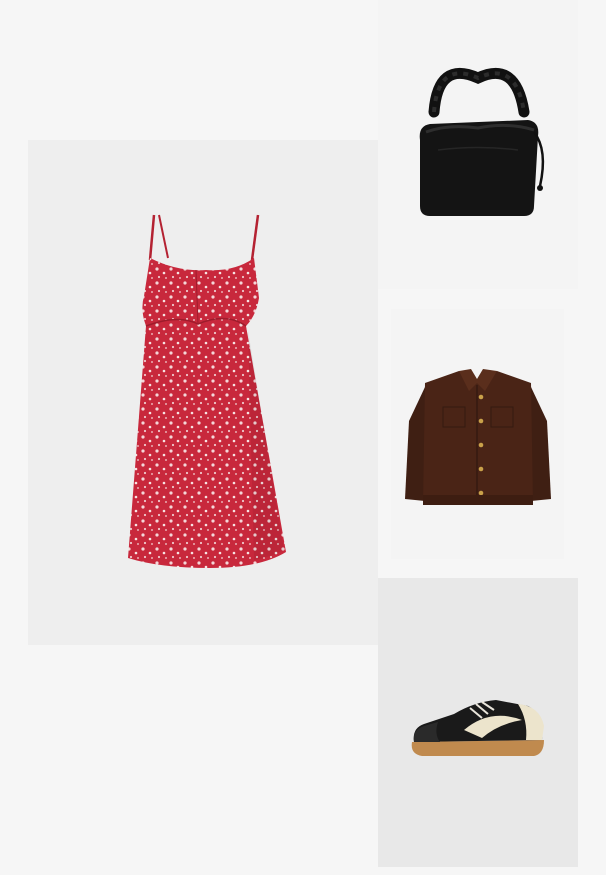  I want to click on outfit-item-sneaker, so click(478, 722).